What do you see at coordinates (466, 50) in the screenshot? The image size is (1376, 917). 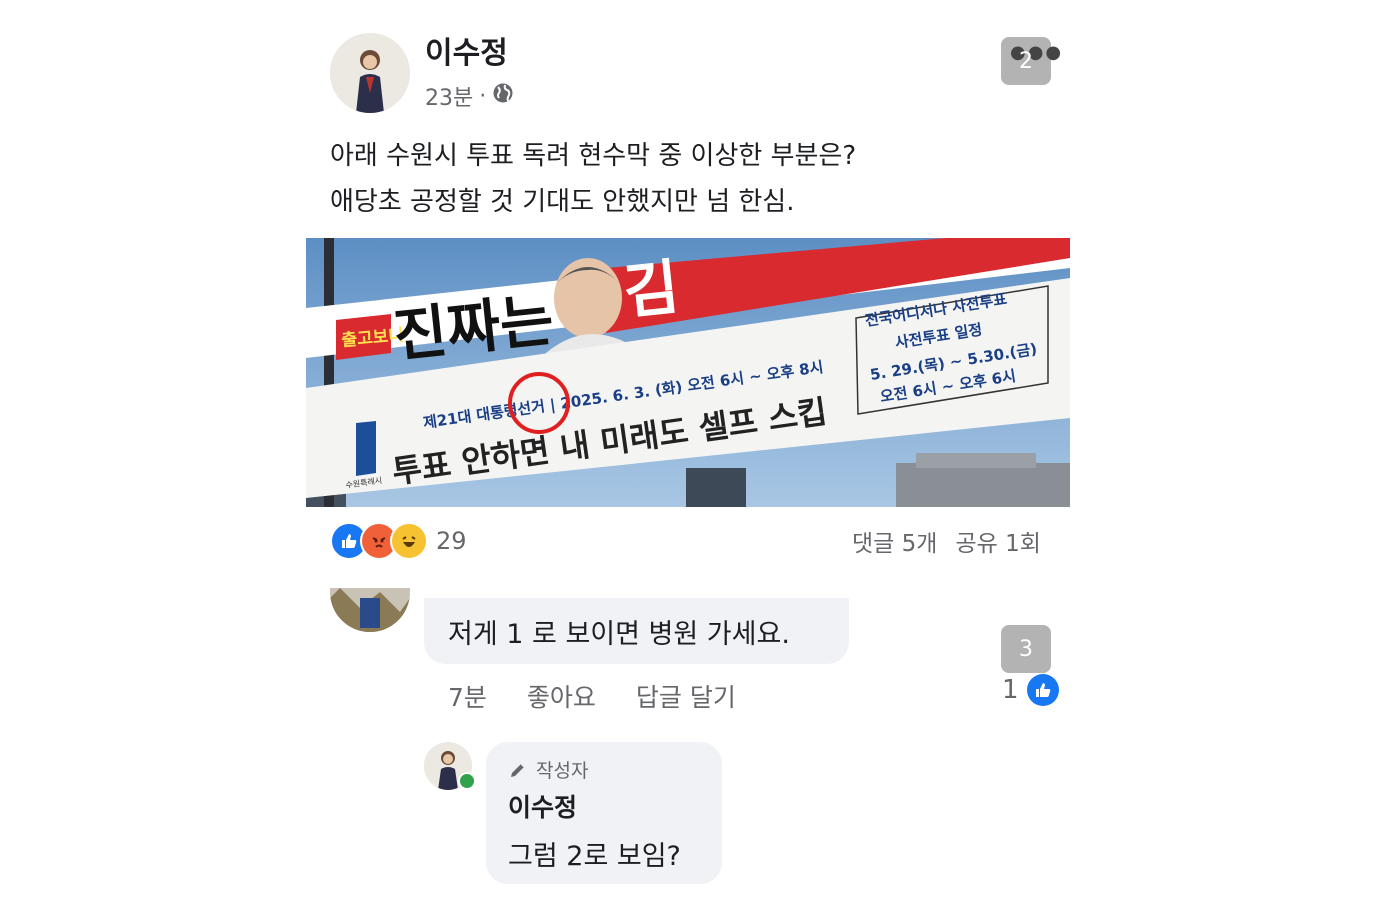 I see `author-name: 이수정` at bounding box center [466, 50].